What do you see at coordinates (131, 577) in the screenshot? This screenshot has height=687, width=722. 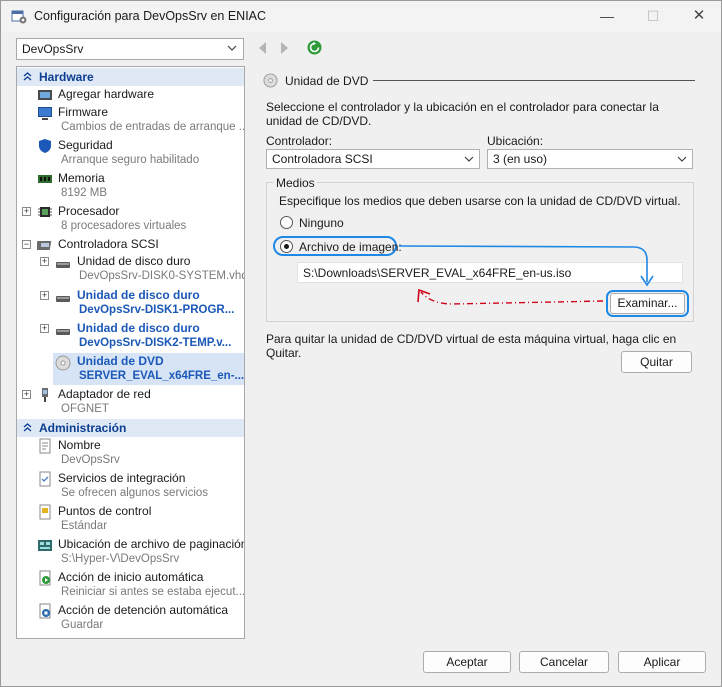 I see `tree-item-label: Acción de inicio automática` at bounding box center [131, 577].